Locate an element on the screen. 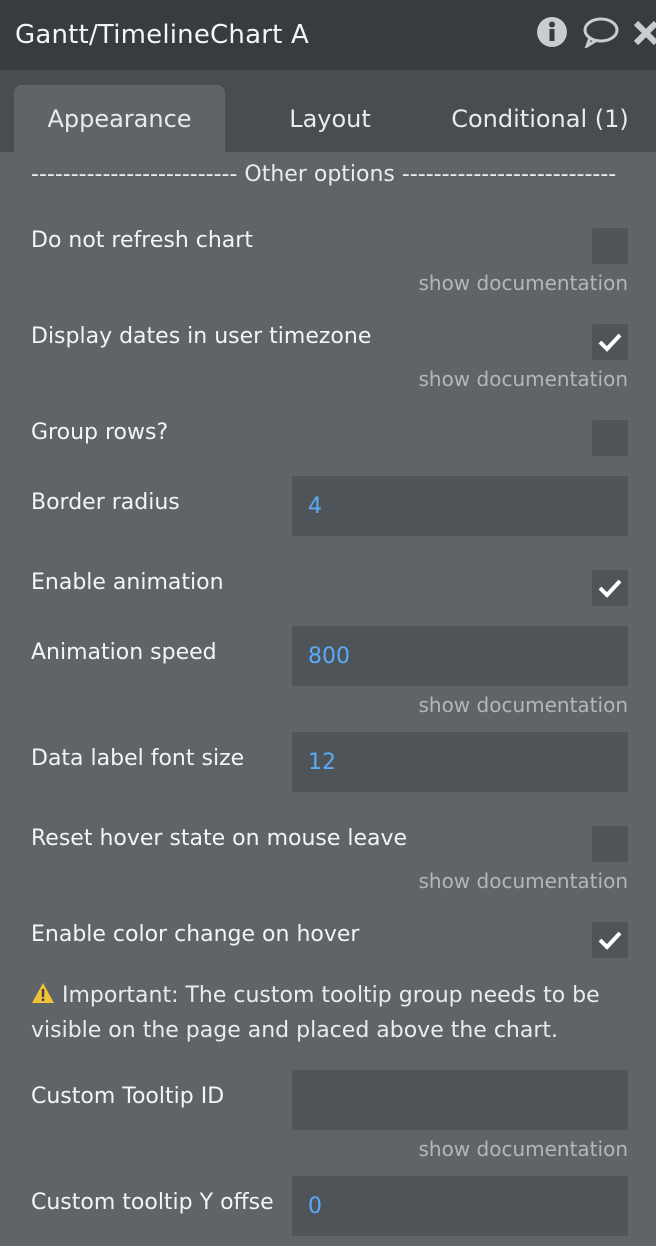 Image resolution: width=656 pixels, height=1246 pixels. panel-header: Gantt/TimelineChart A is located at coordinates (328, 35).